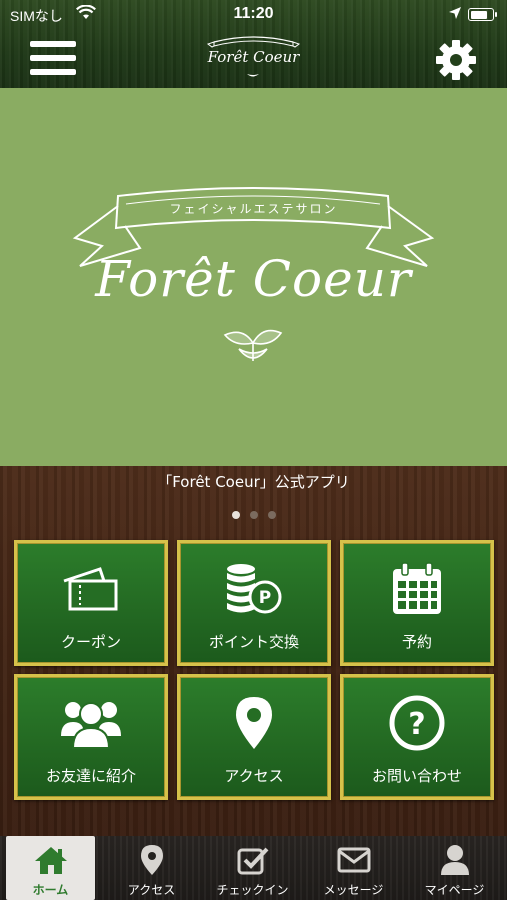  Describe the element at coordinates (151, 890) in the screenshot. I see `tab-label: アクセス` at that location.